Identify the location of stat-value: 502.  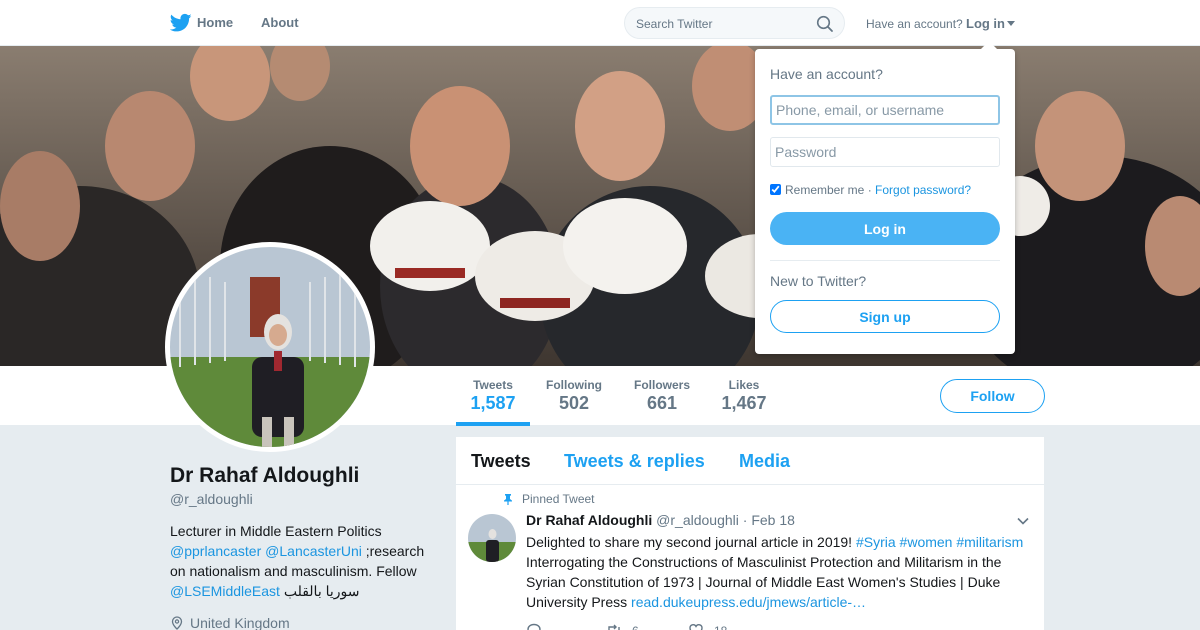
(574, 403).